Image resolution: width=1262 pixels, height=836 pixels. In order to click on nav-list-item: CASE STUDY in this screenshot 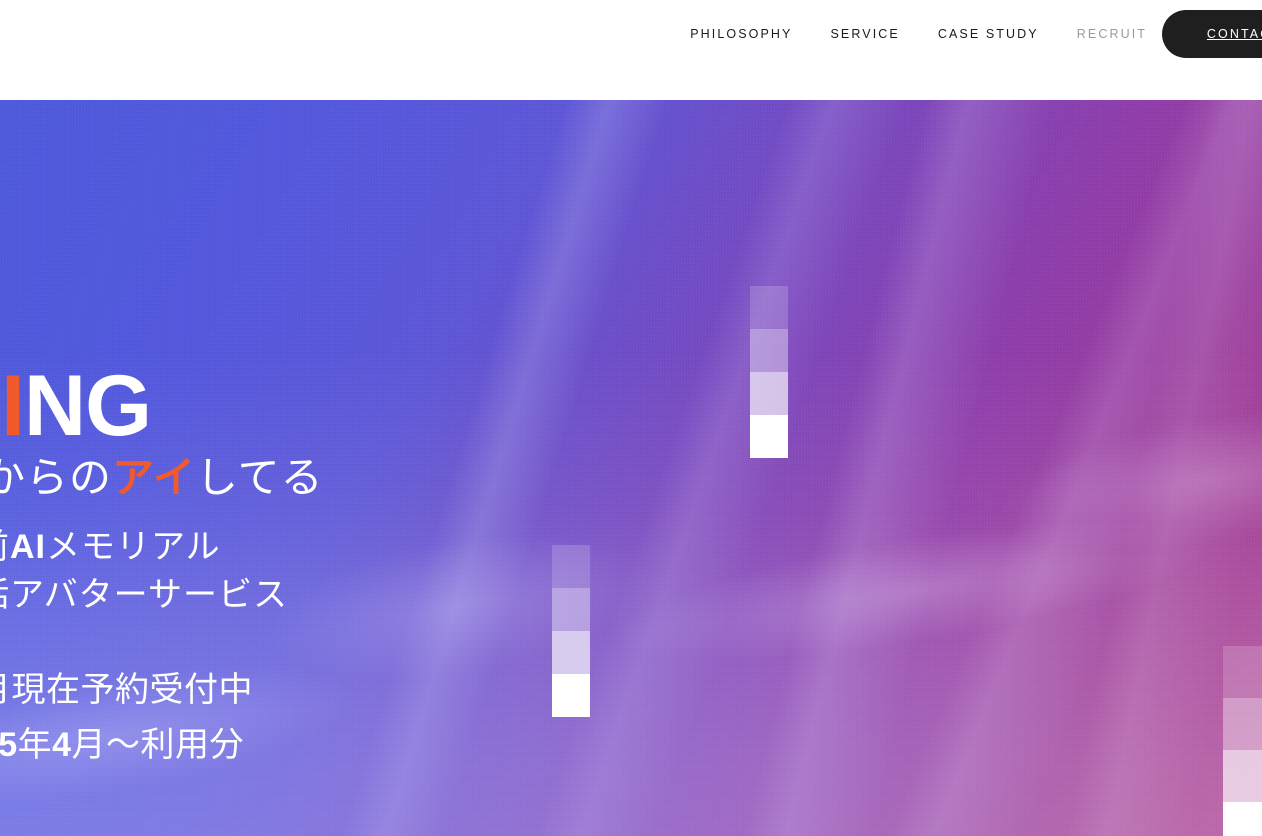, I will do `click(988, 34)`.